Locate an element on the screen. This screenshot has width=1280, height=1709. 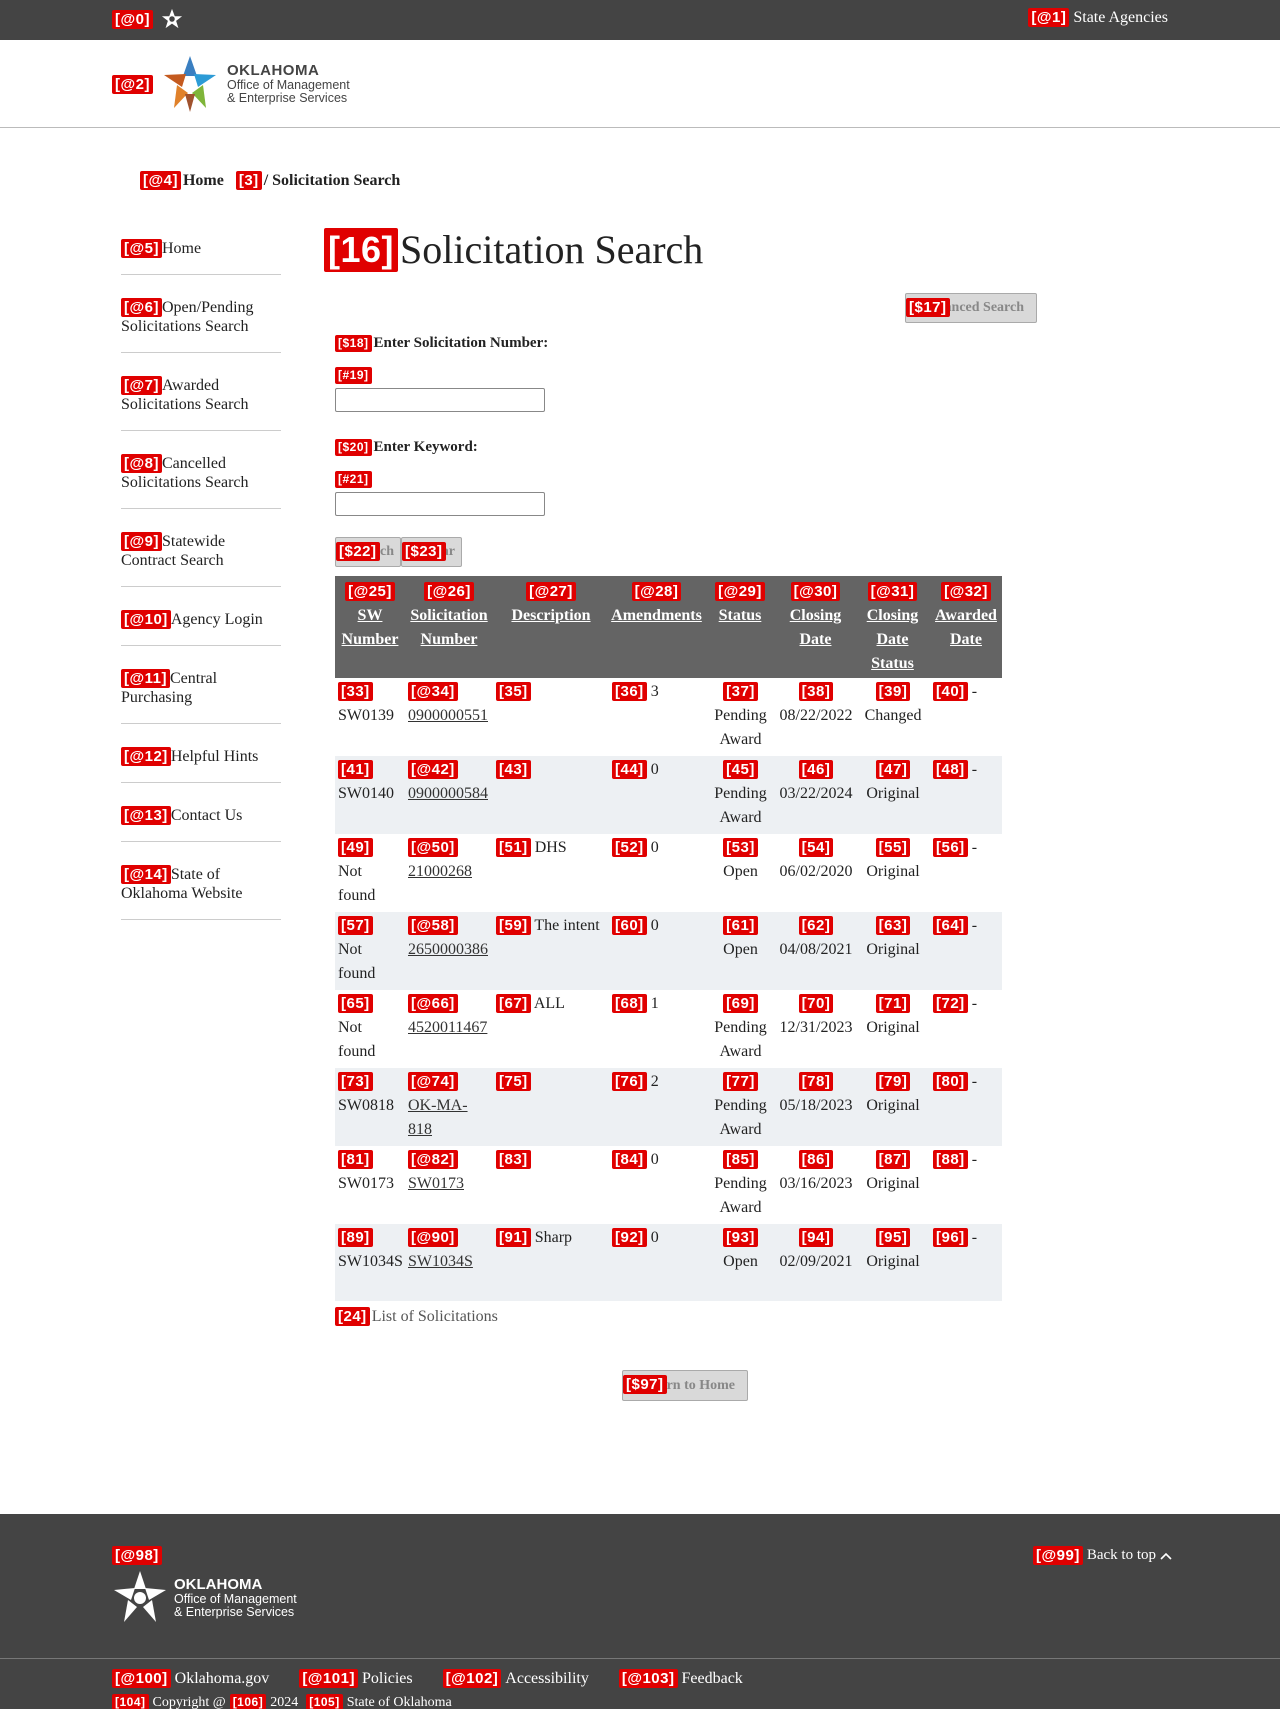
footer-link-label: Accessibility is located at coordinates (547, 1679).